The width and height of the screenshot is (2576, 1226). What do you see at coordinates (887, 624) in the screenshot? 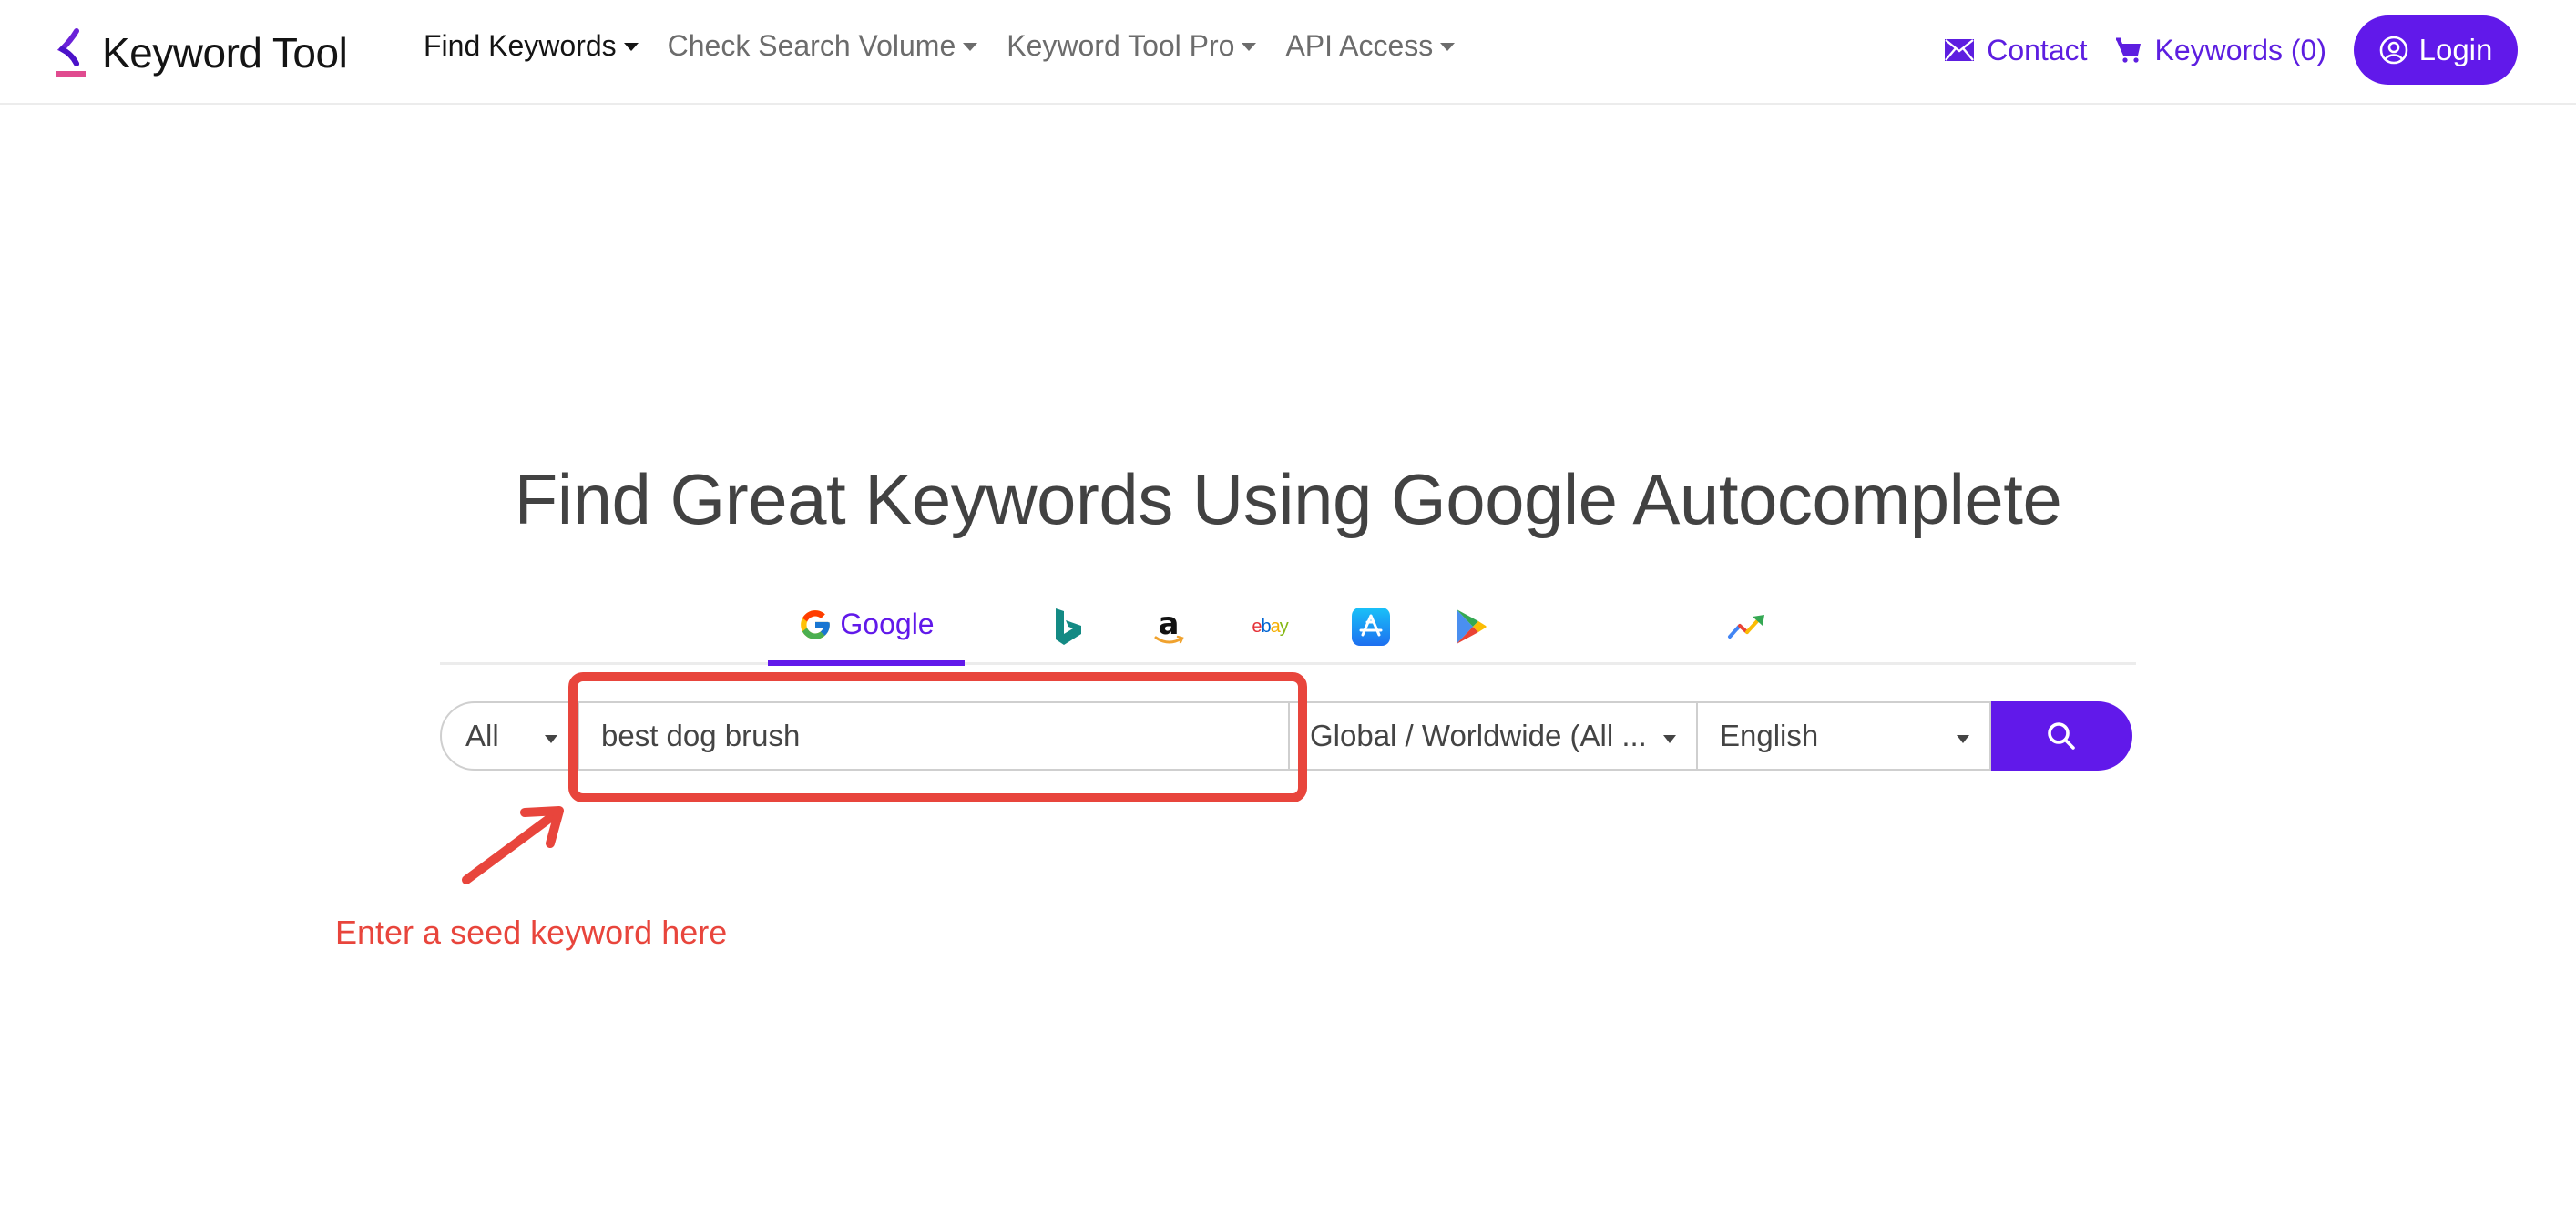
I see `tab-google-label: Google` at bounding box center [887, 624].